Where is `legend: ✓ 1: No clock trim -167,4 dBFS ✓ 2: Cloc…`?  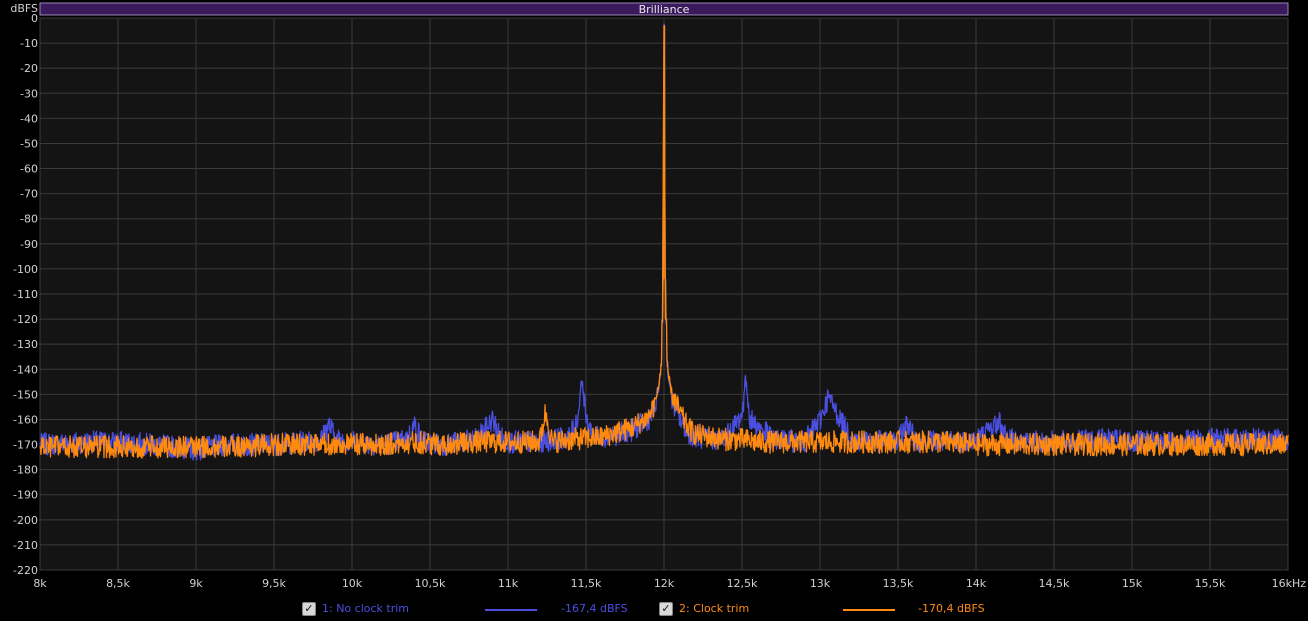 legend: ✓ 1: No clock trim -167,4 dBFS ✓ 2: Cloc… is located at coordinates (654, 610).